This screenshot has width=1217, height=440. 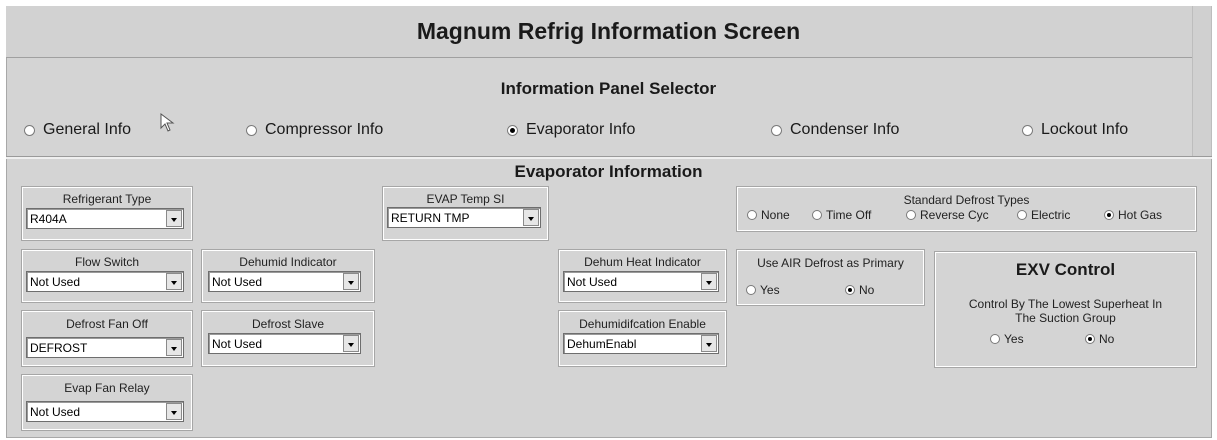 What do you see at coordinates (642, 262) in the screenshot?
I see `dehum-heat-indicator-label: Dehum Heat Indicator` at bounding box center [642, 262].